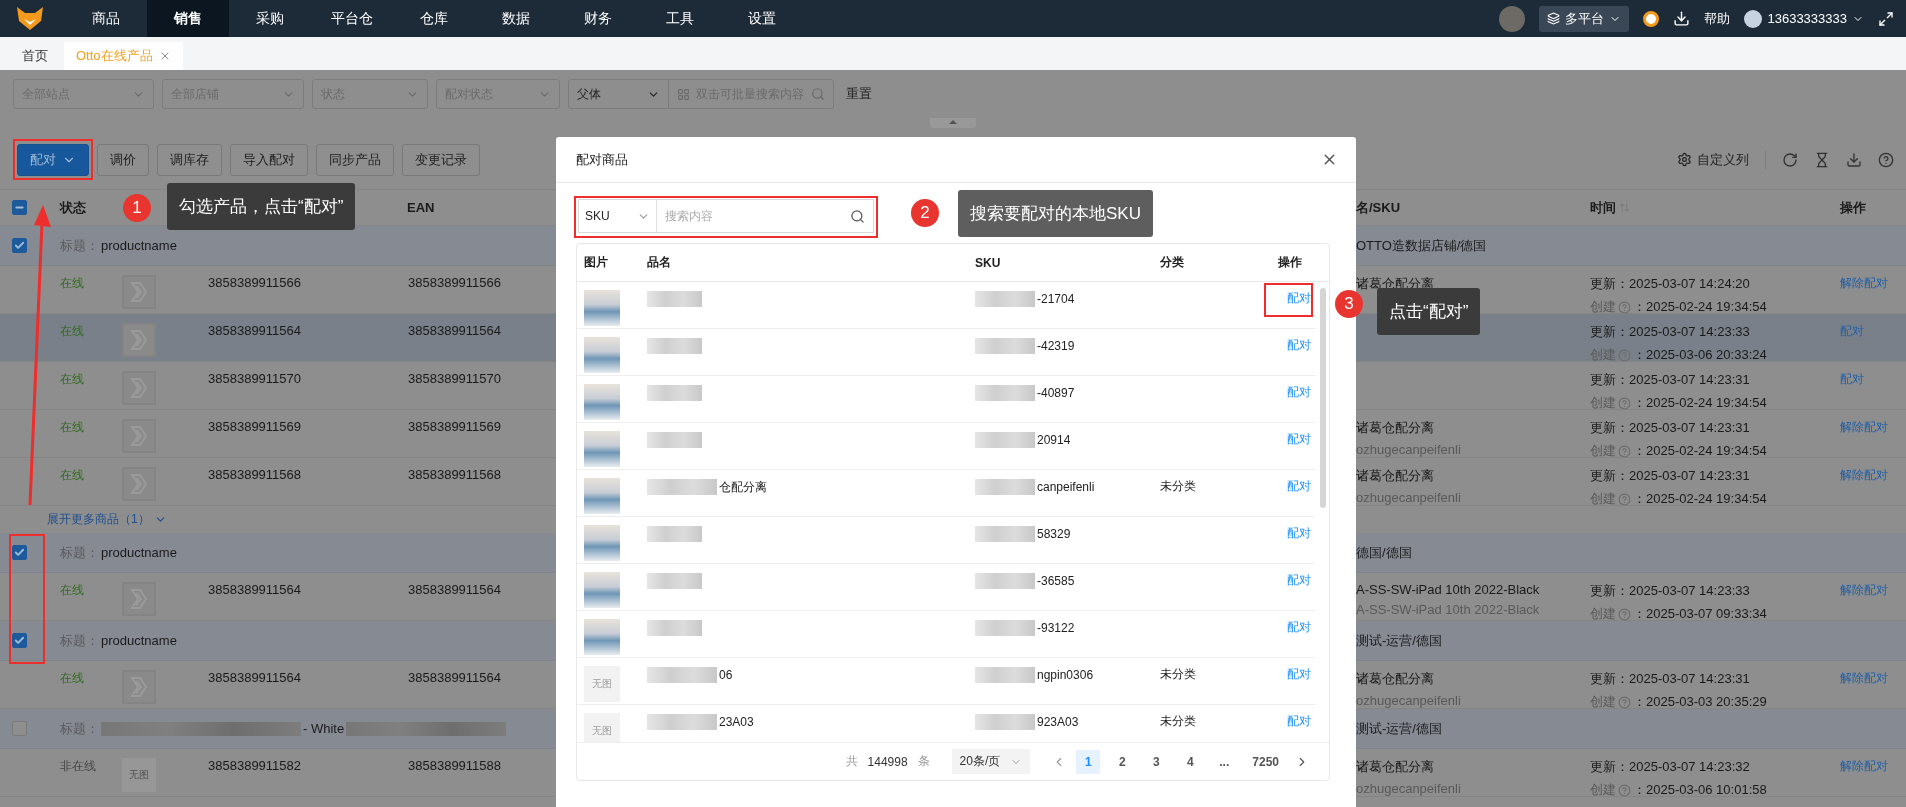 The image size is (1906, 807). I want to click on page-button: 7250, so click(1265, 761).